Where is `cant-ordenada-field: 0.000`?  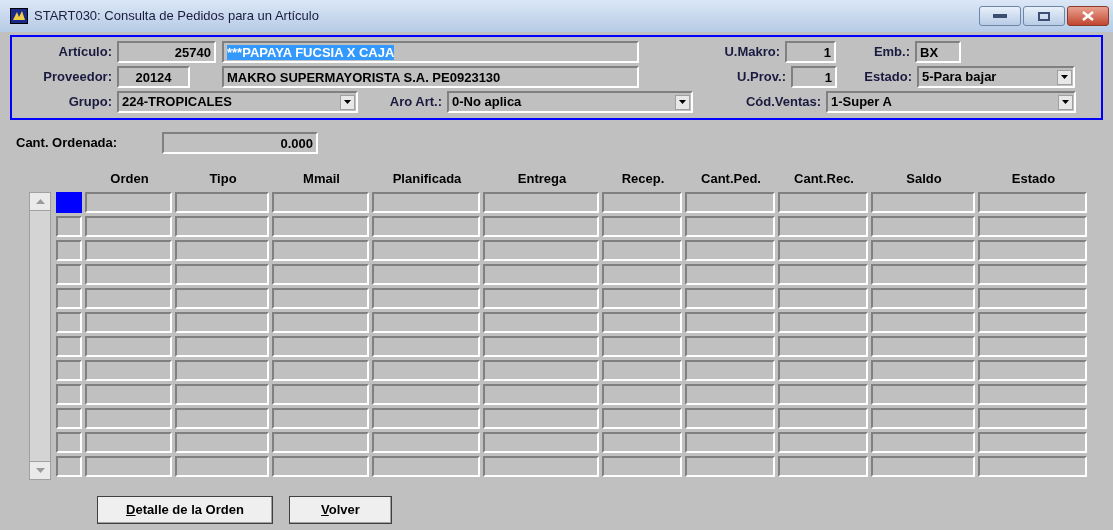 cant-ordenada-field: 0.000 is located at coordinates (240, 143).